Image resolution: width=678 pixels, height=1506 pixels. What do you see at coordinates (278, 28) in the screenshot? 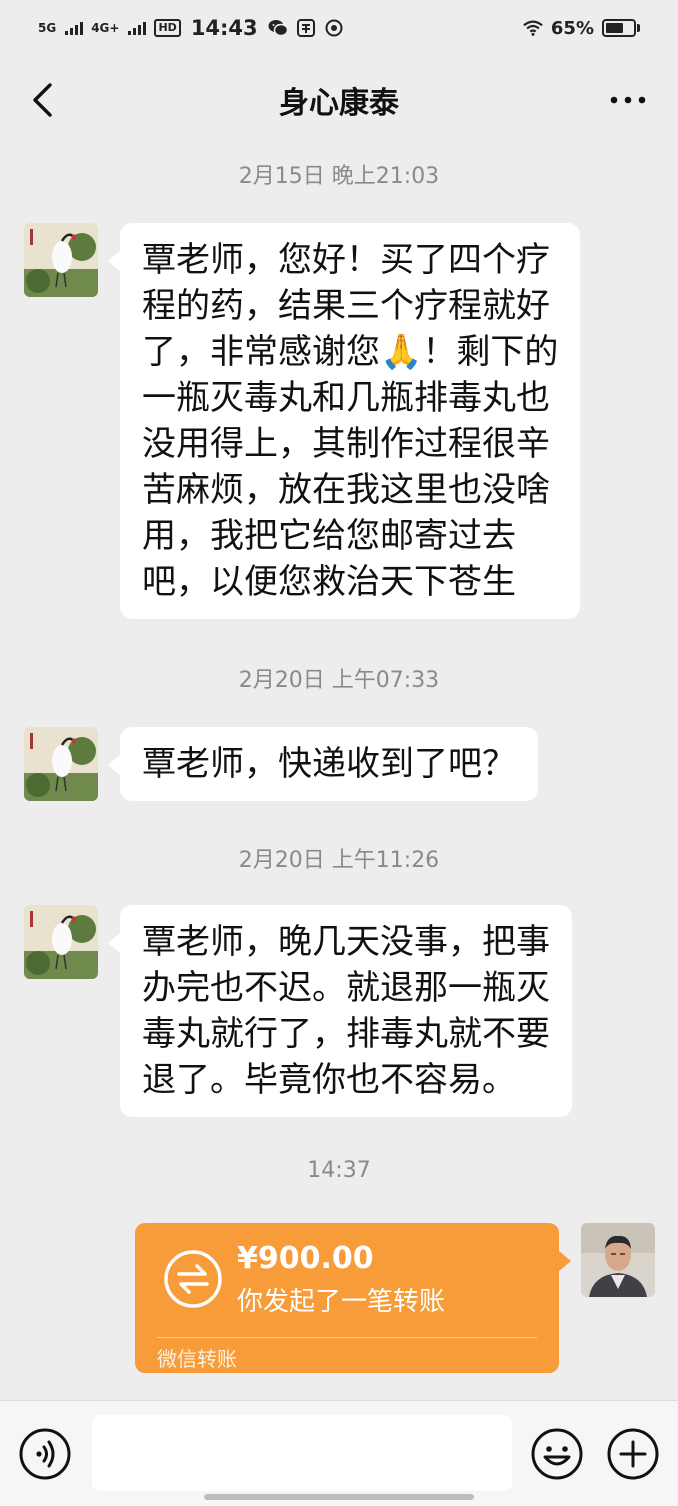
I see `wechat-icon` at bounding box center [278, 28].